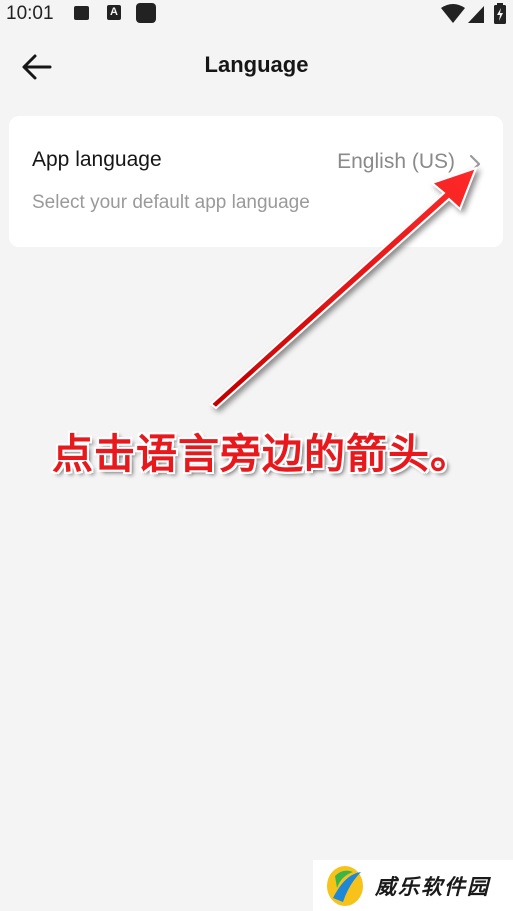  What do you see at coordinates (171, 202) in the screenshot?
I see `app-language-description: Select your default app language` at bounding box center [171, 202].